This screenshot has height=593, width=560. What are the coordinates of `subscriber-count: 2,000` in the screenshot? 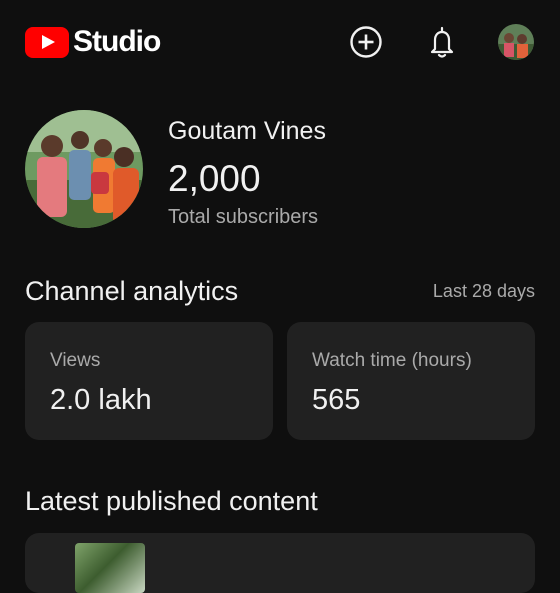 It's located at (214, 178).